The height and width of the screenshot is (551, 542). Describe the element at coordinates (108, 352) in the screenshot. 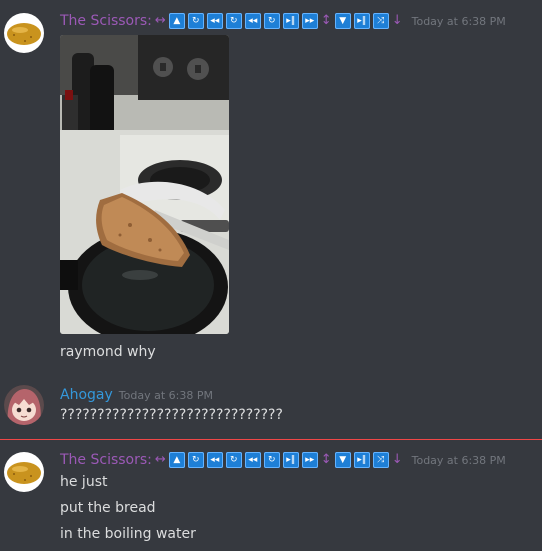

I see `message-text: raymond why` at that location.